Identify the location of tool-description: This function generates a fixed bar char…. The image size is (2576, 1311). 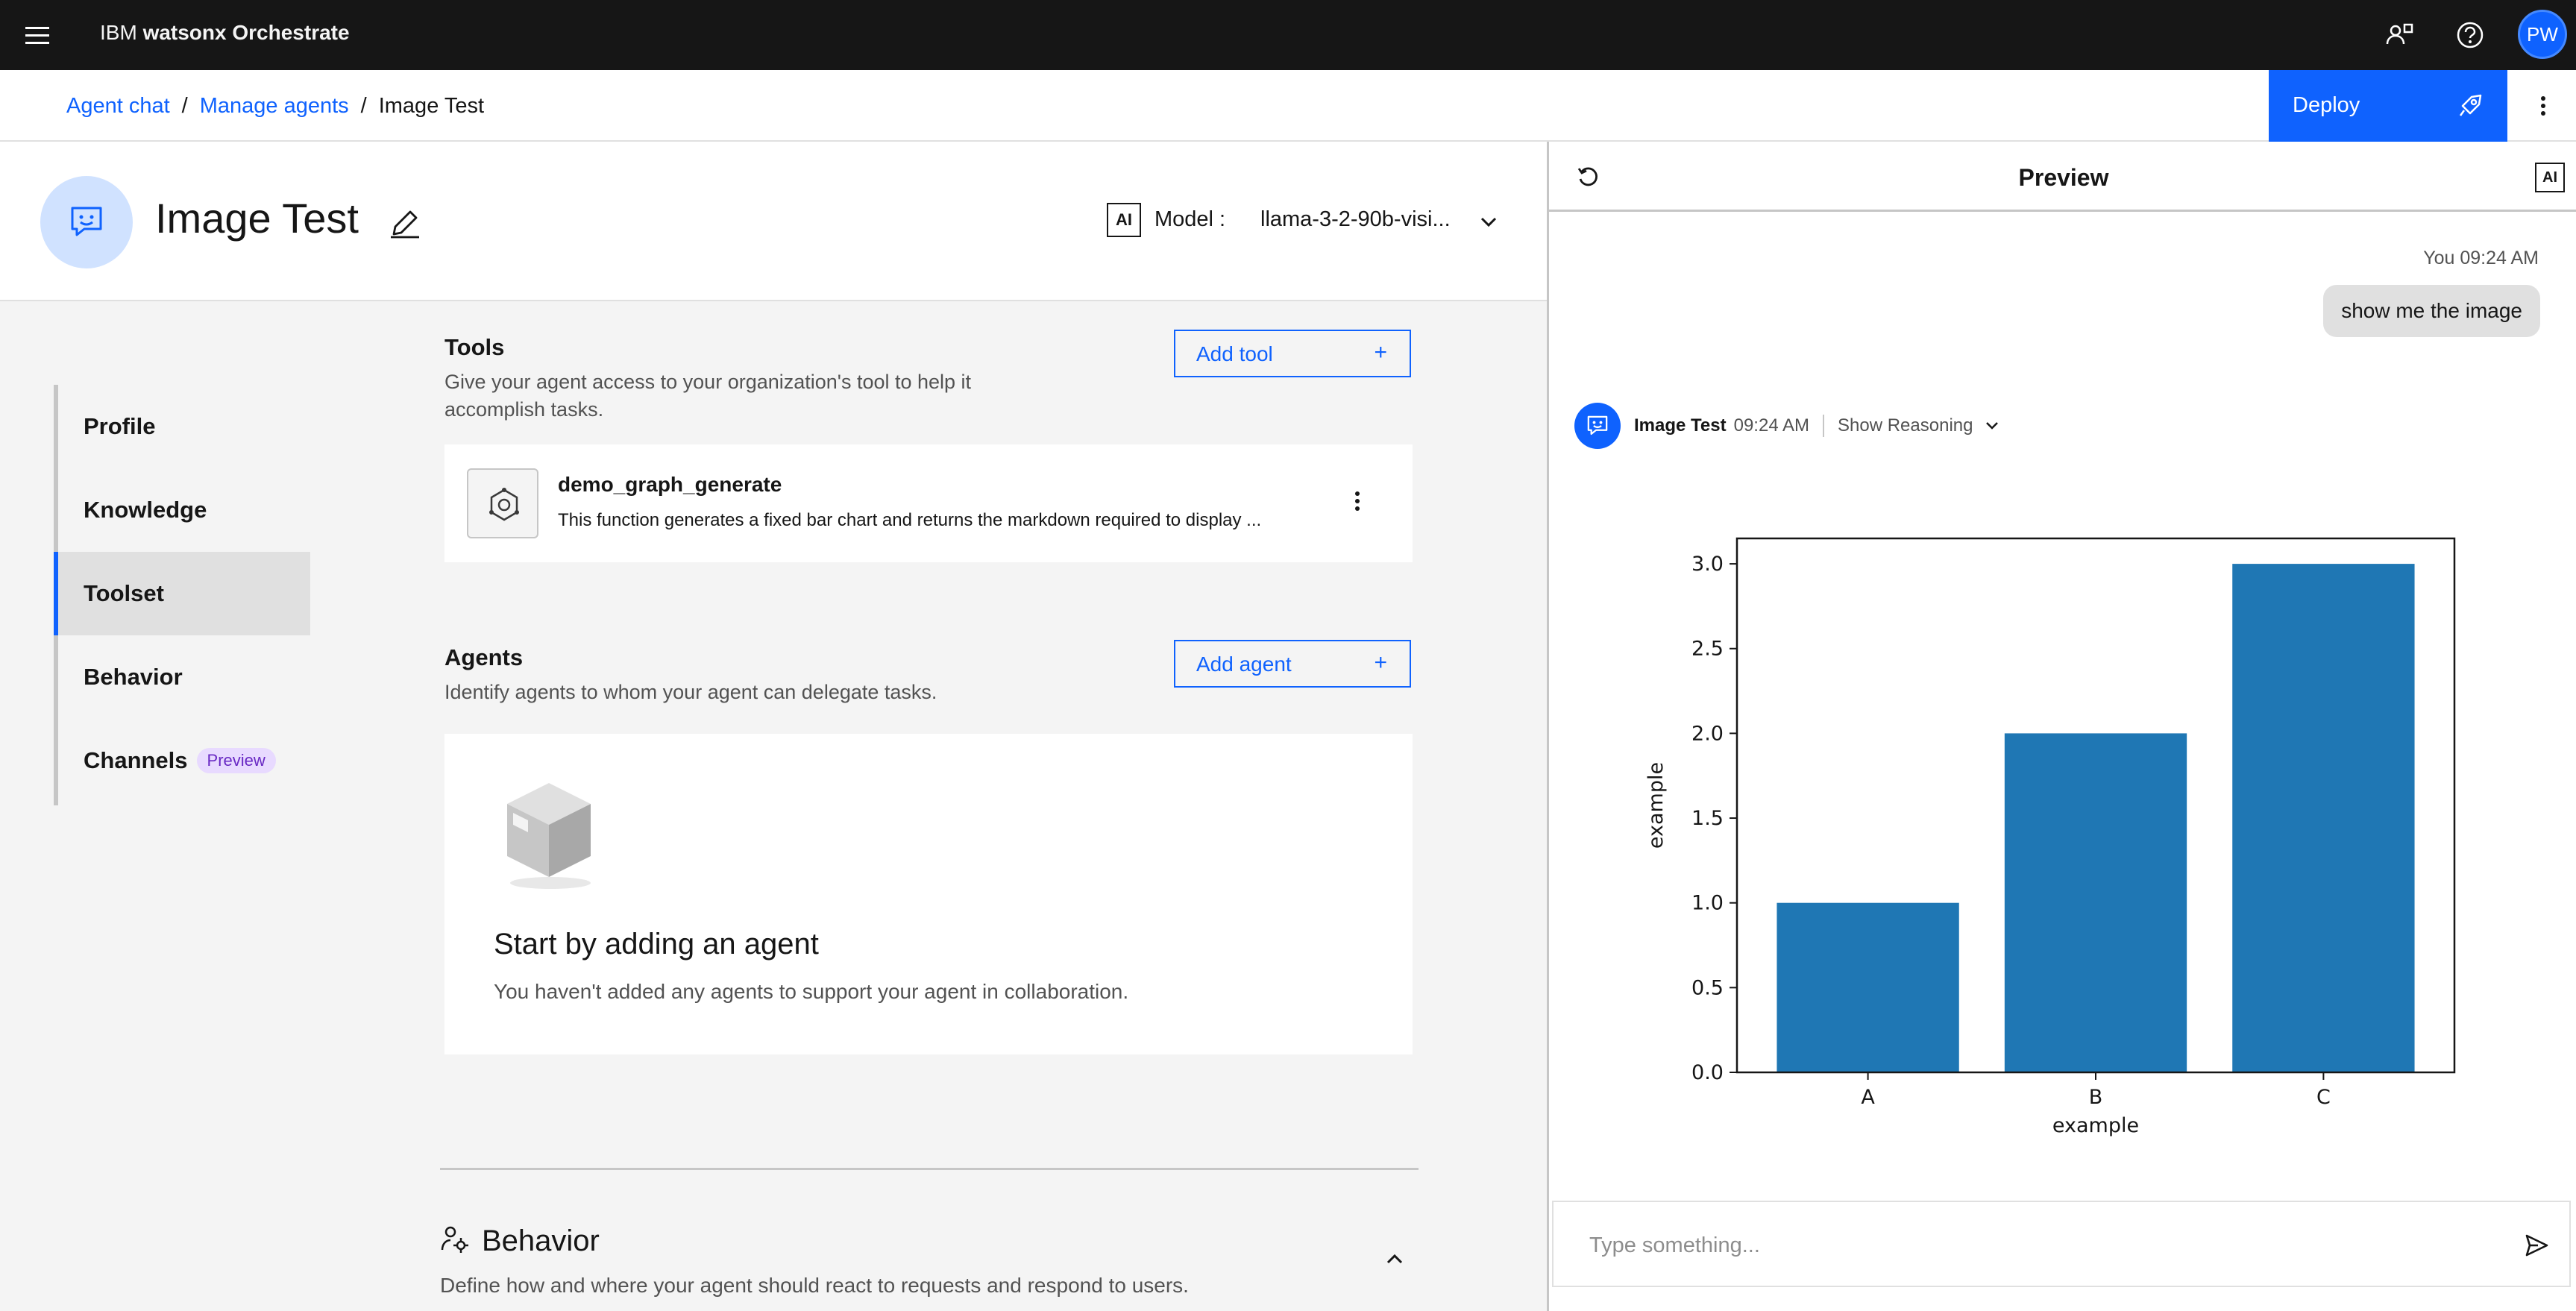
(910, 520).